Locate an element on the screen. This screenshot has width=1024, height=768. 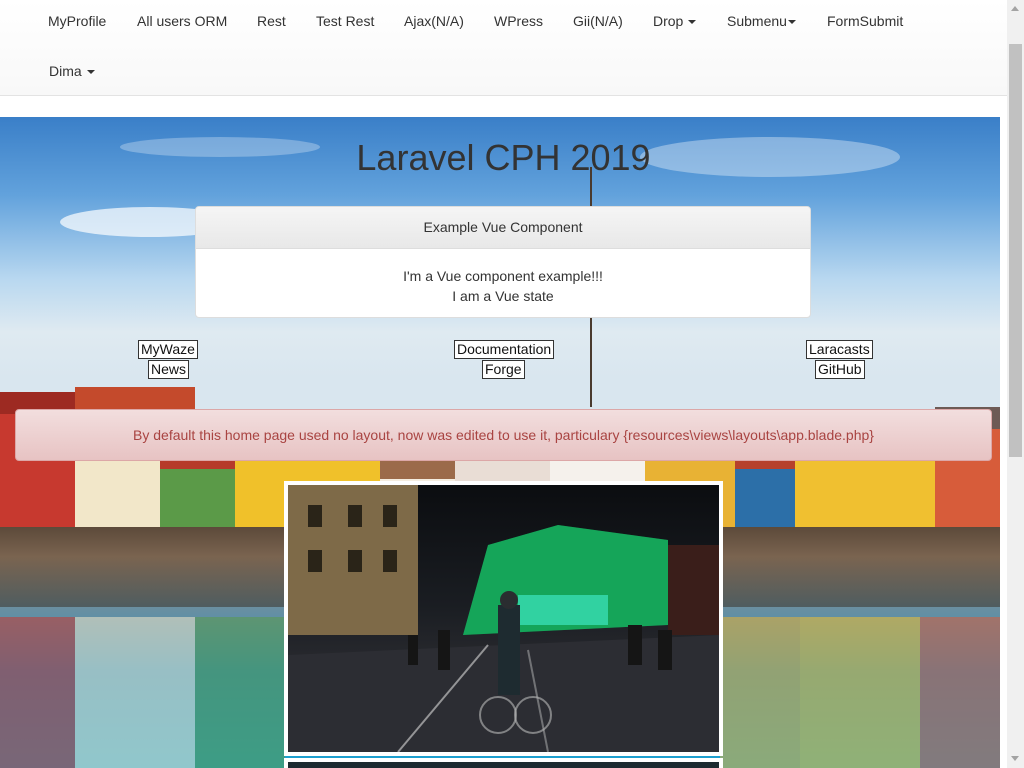
nav-submenu-label: Submenu is located at coordinates (757, 21).